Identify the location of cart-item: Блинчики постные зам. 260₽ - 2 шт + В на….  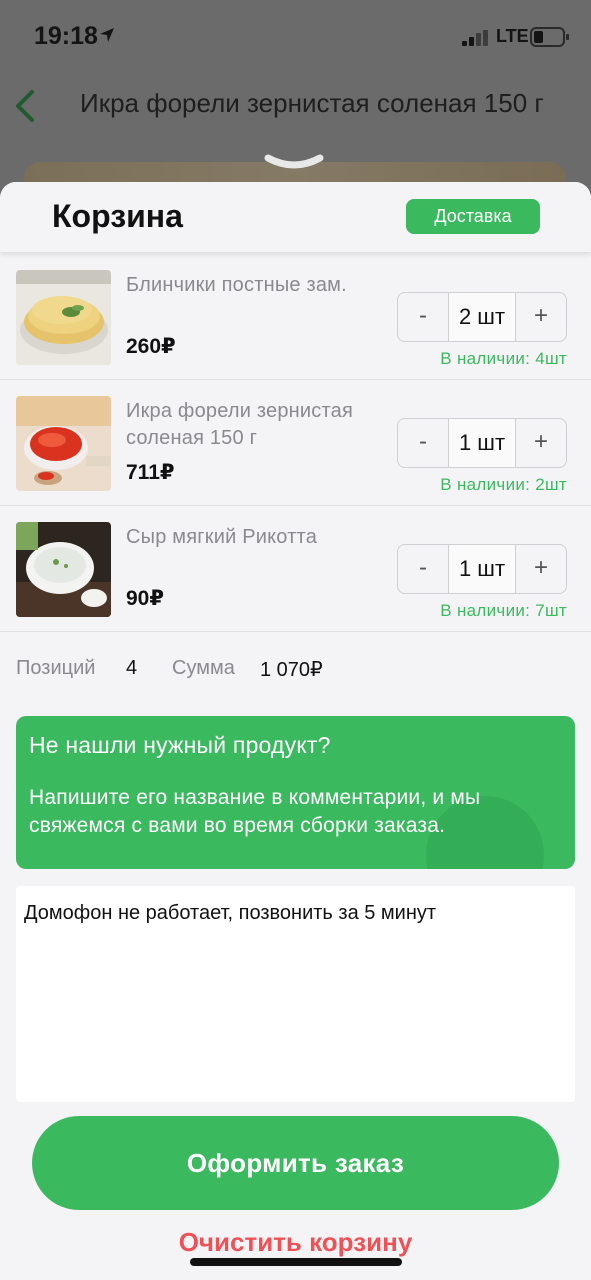
(295, 317).